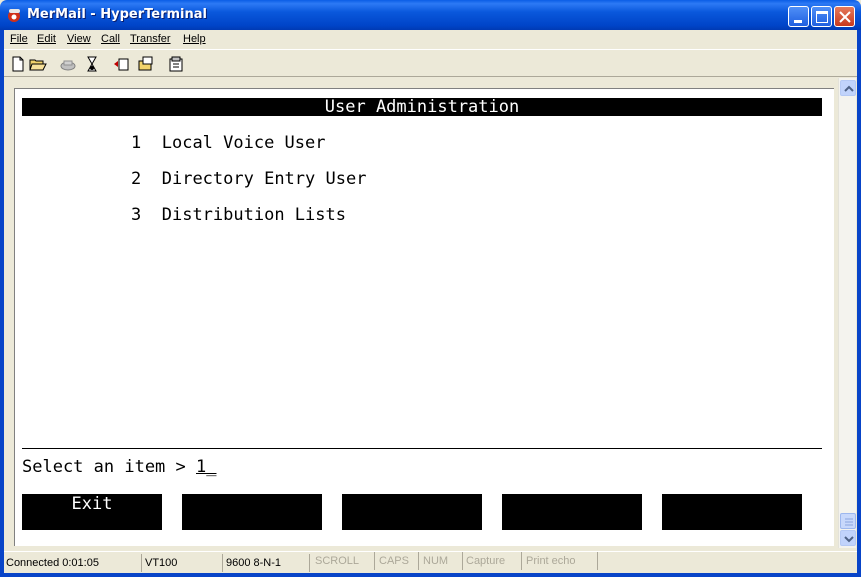 Image resolution: width=861 pixels, height=577 pixels. What do you see at coordinates (92, 504) in the screenshot?
I see `function-key-label: Exit` at bounding box center [92, 504].